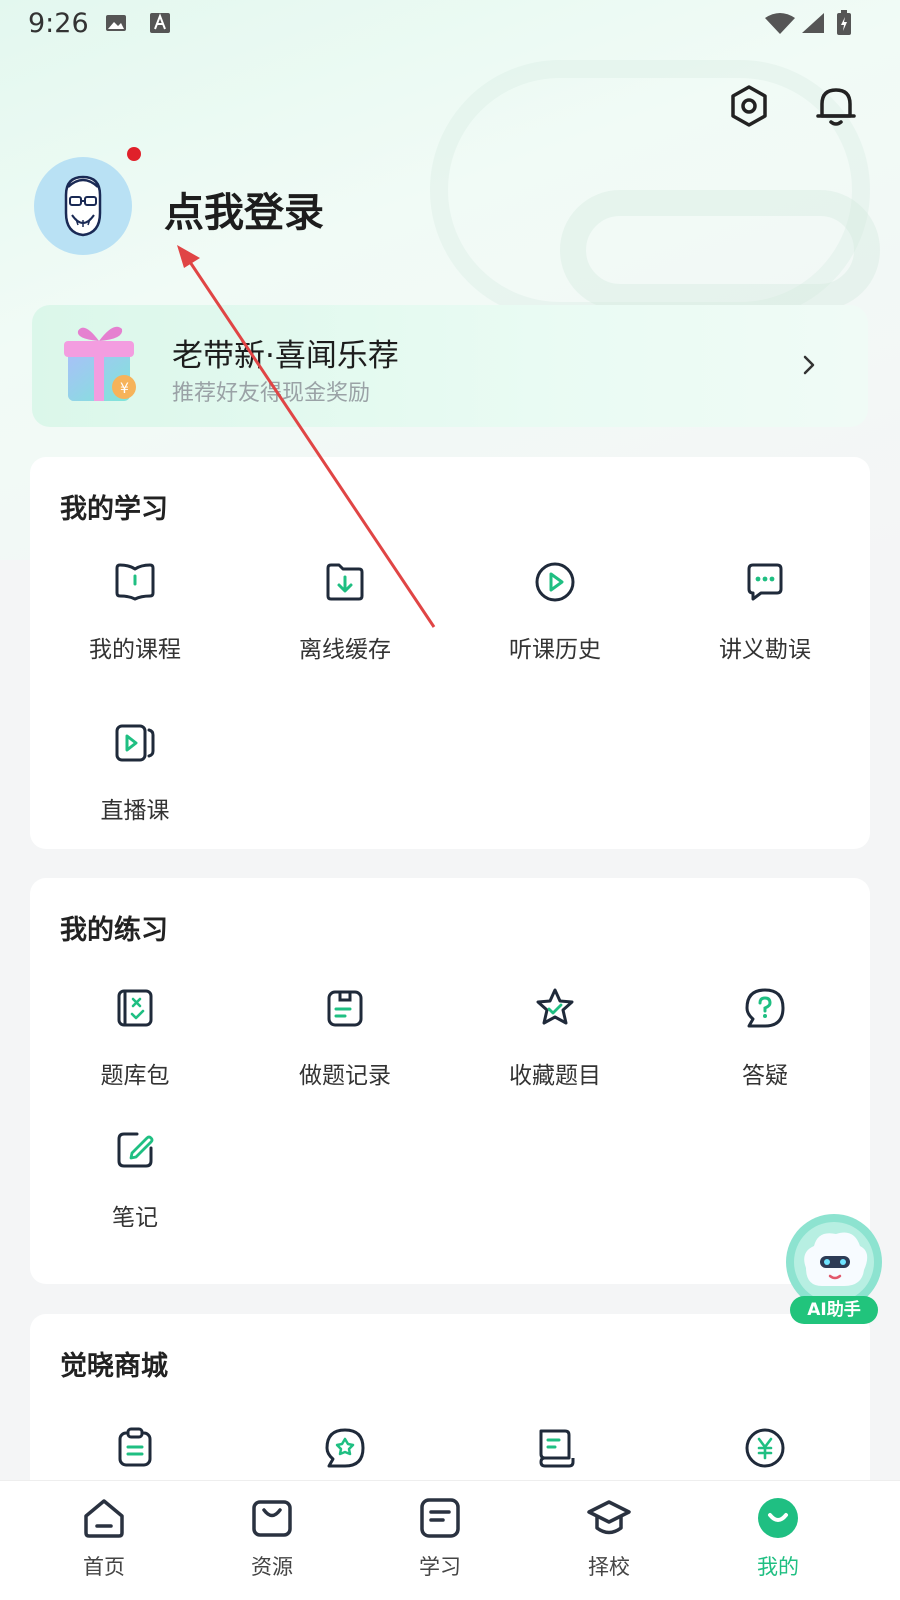  What do you see at coordinates (114, 1366) in the screenshot?
I see `mall-section-title: 觉晓商城` at bounding box center [114, 1366].